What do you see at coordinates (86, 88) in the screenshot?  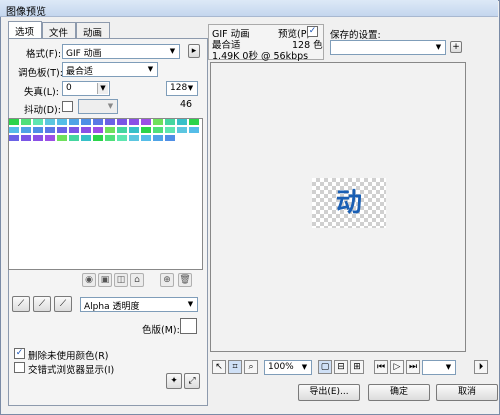 I see `loss-input: 0 ▼` at bounding box center [86, 88].